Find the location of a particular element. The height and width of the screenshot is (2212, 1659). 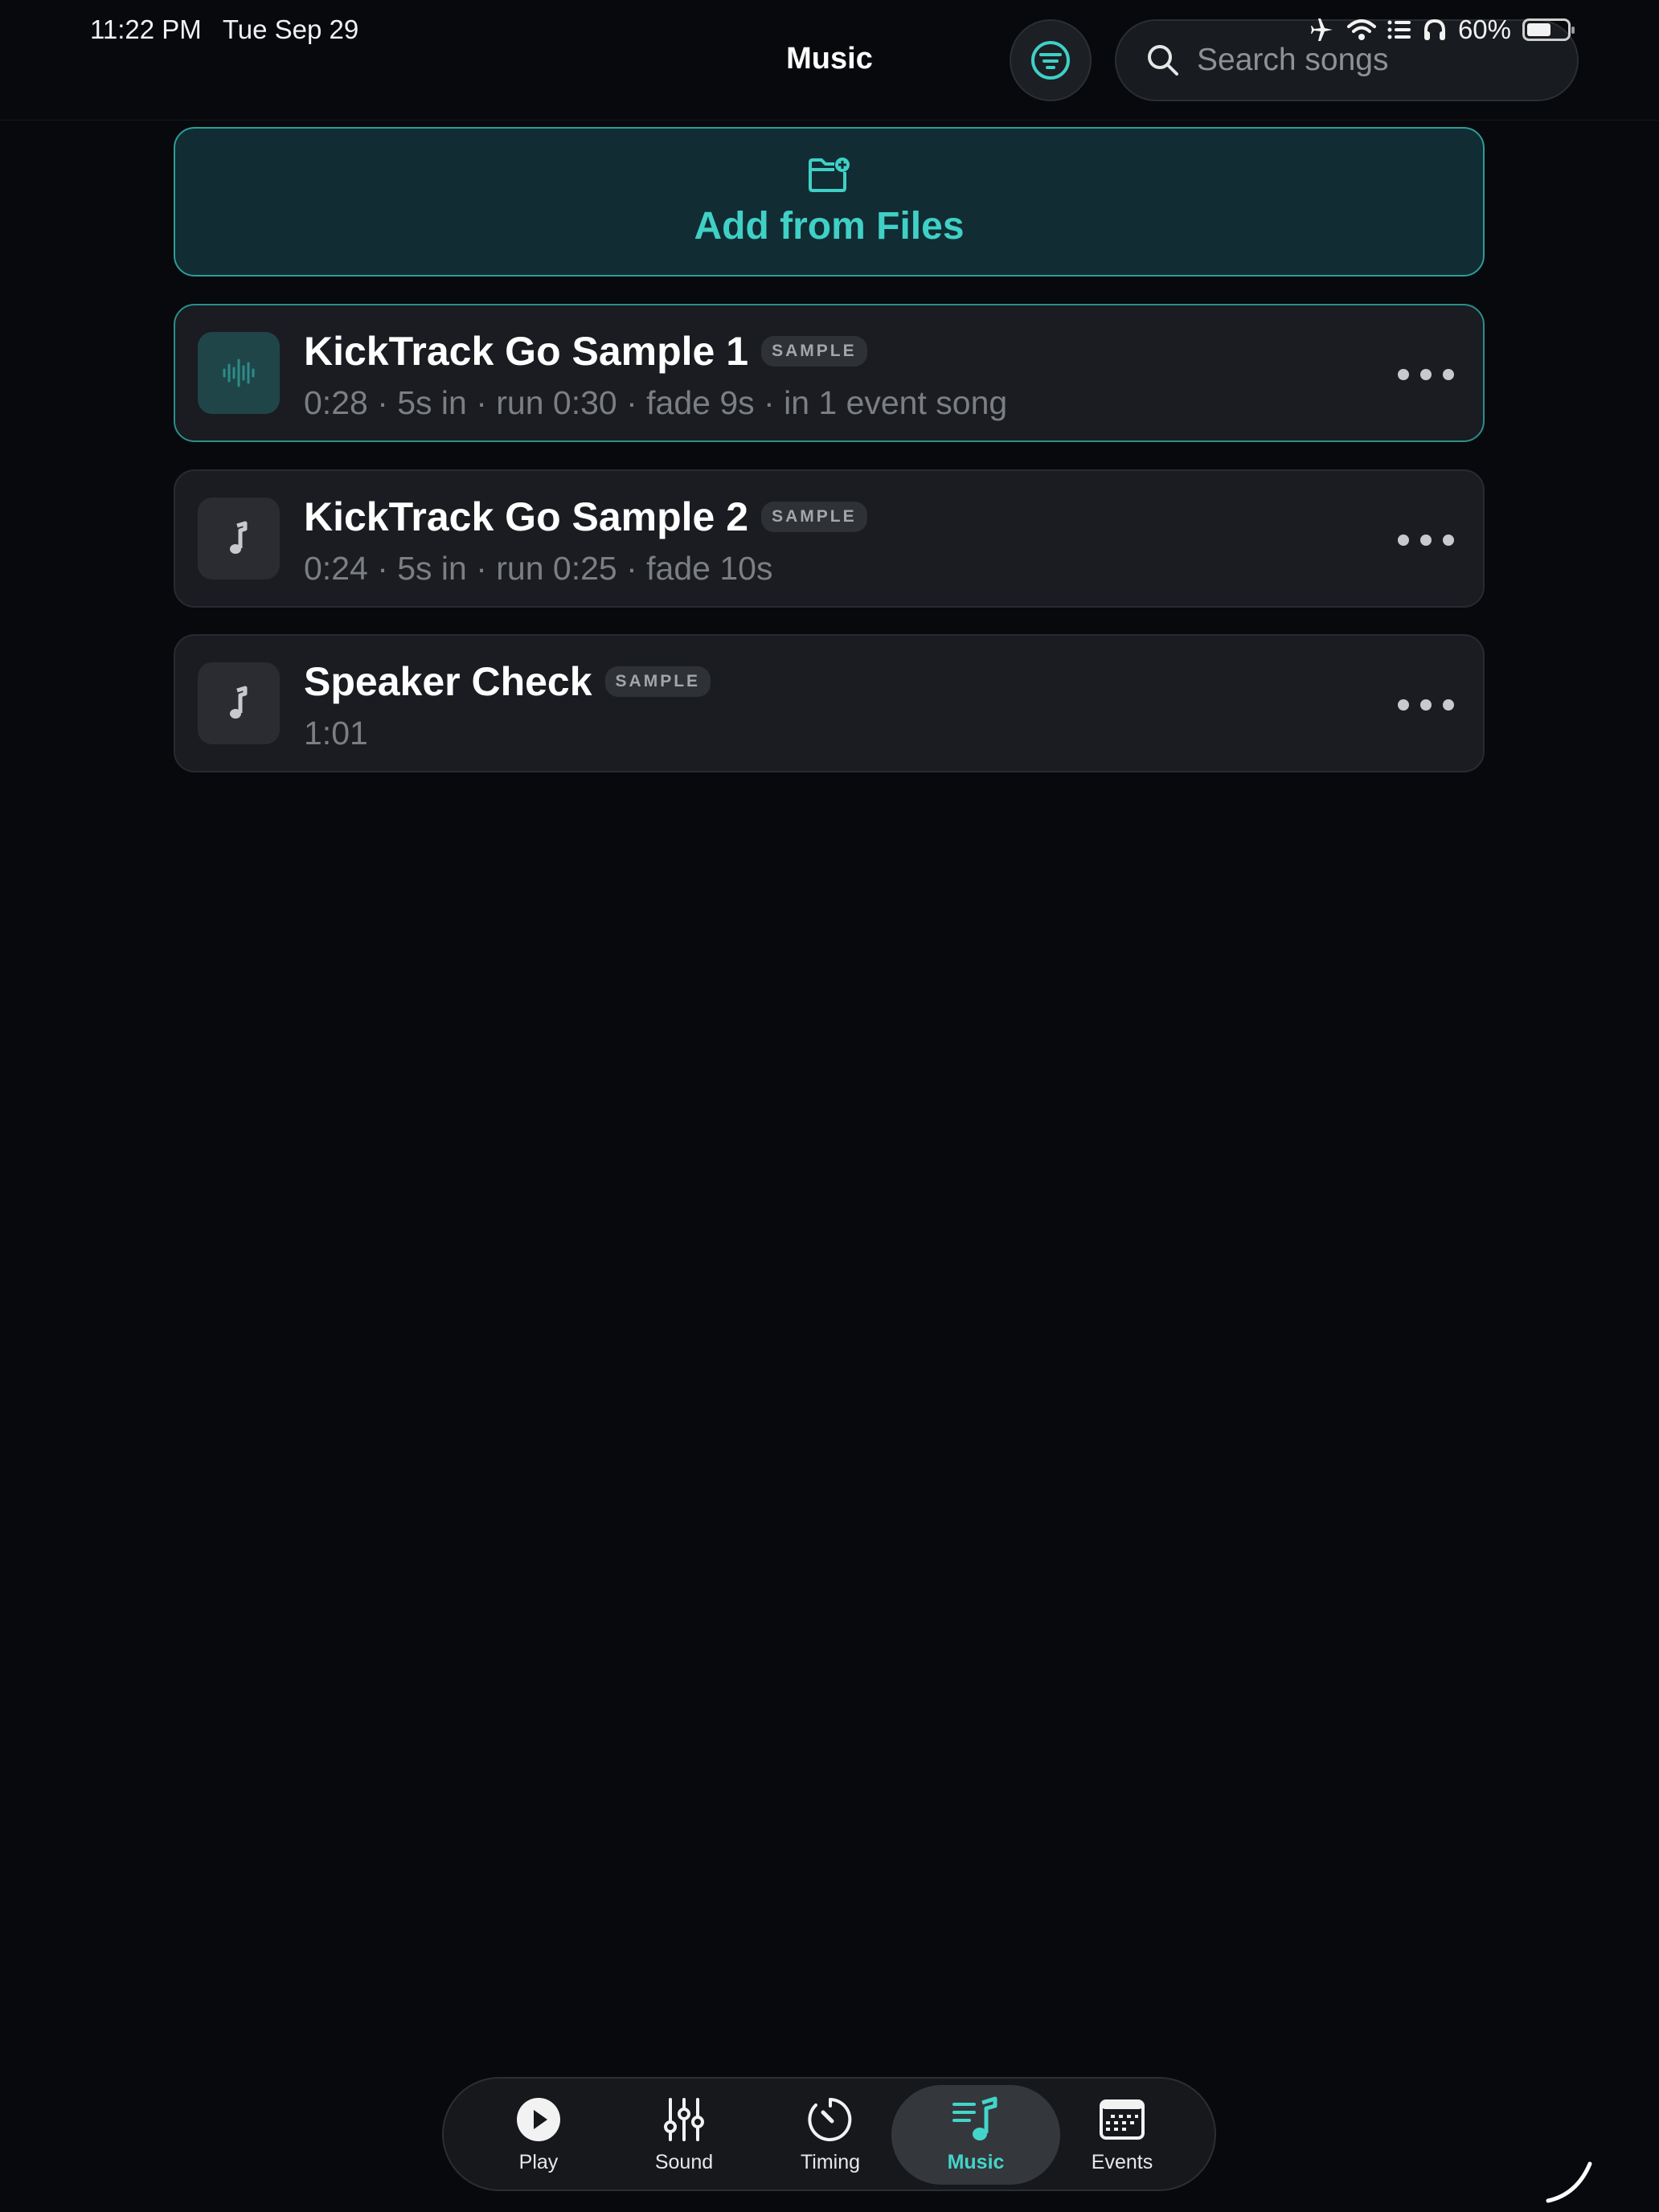

tab-sound: Sound is located at coordinates (684, 2135).